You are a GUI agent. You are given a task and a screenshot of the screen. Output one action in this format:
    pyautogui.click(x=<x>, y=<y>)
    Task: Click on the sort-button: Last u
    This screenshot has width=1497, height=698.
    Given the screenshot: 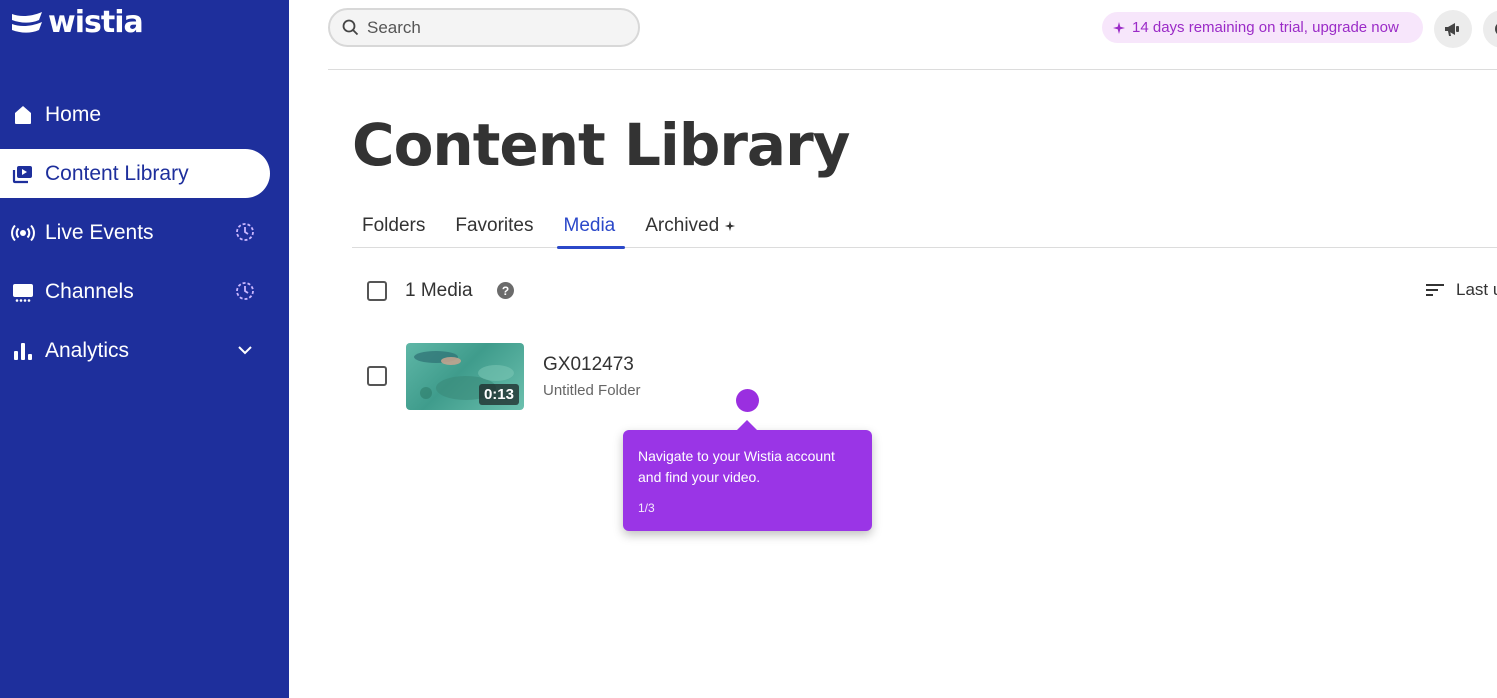 What is the action you would take?
    pyautogui.click(x=1461, y=290)
    